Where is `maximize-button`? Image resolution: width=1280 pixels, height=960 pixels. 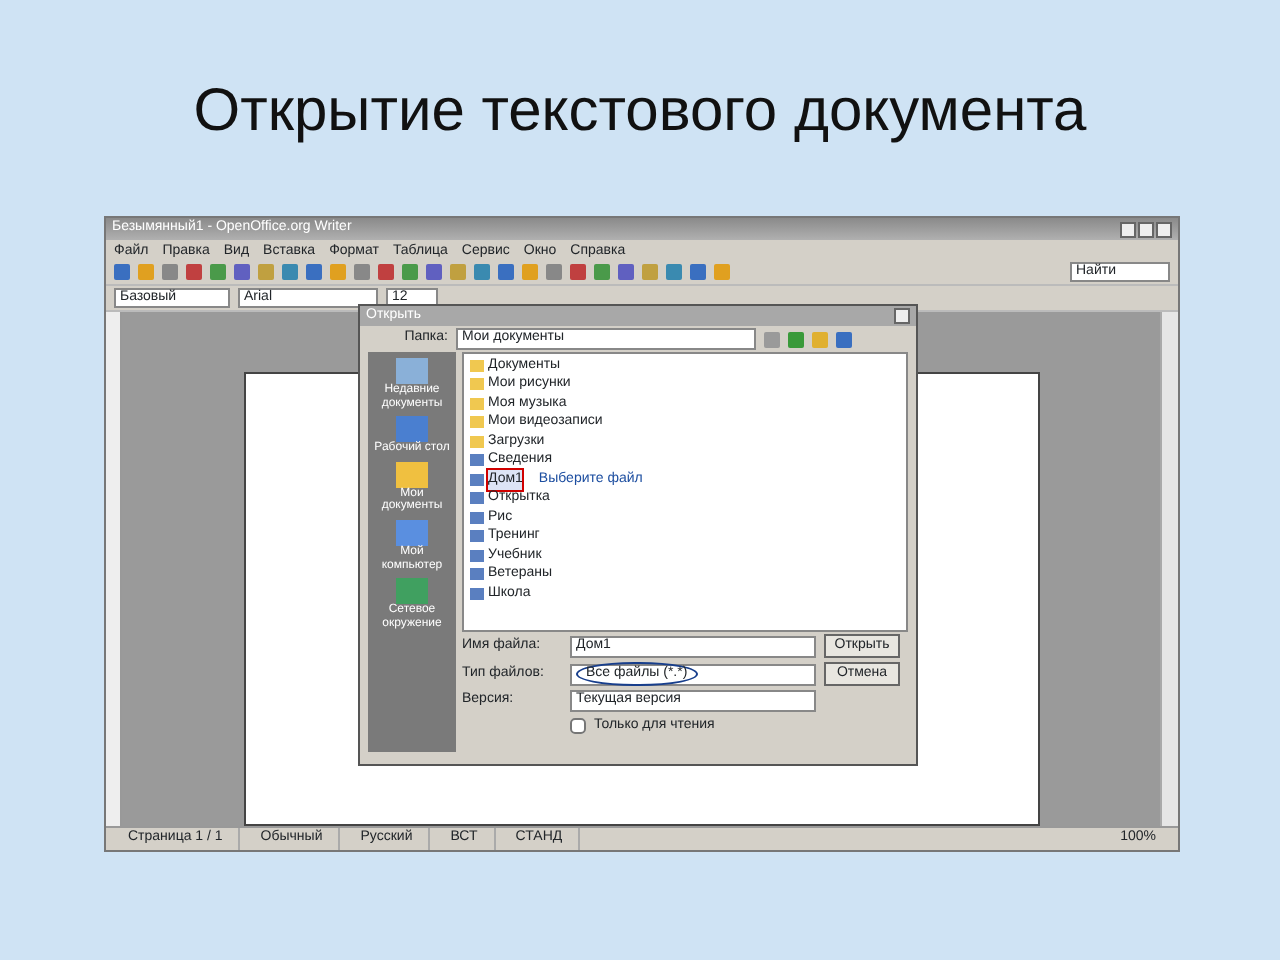
maximize-button is located at coordinates (1146, 229).